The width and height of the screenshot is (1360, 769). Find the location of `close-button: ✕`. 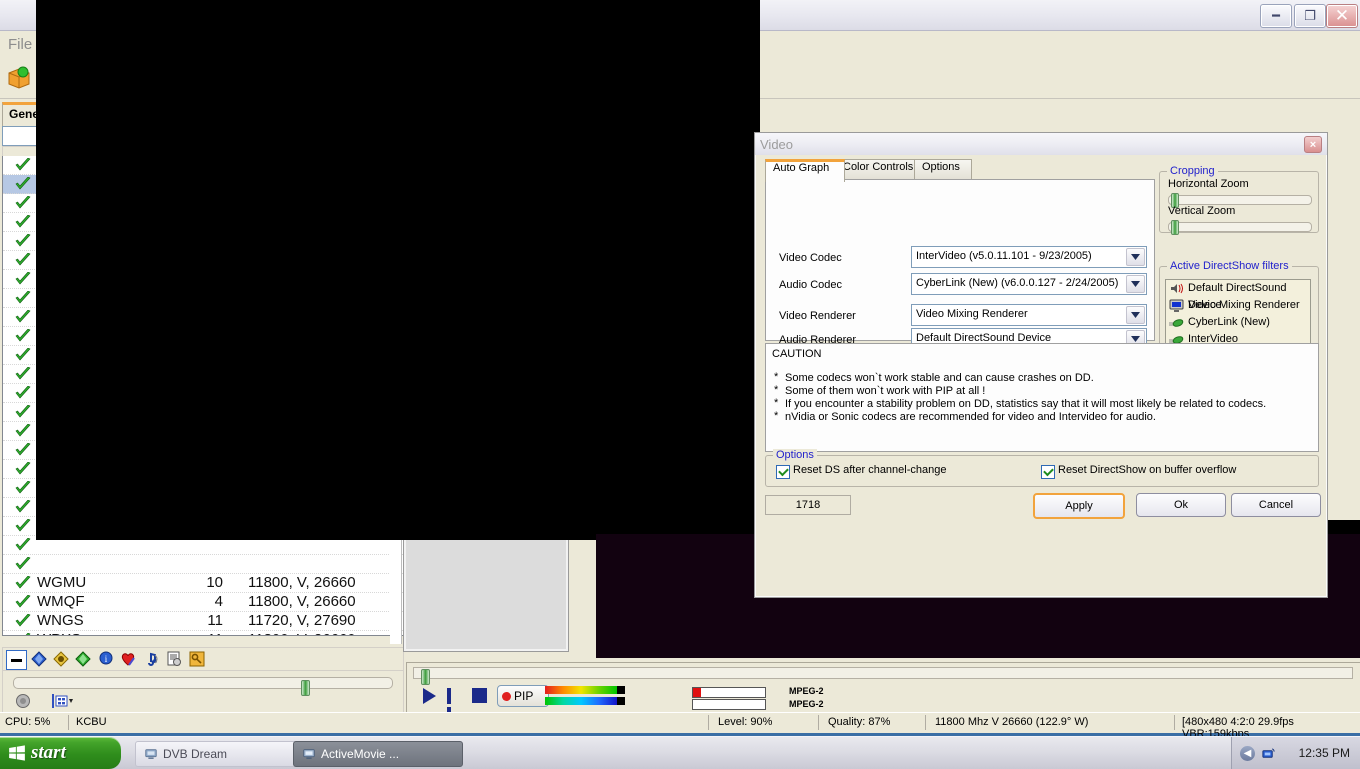

close-button: ✕ is located at coordinates (1342, 16).